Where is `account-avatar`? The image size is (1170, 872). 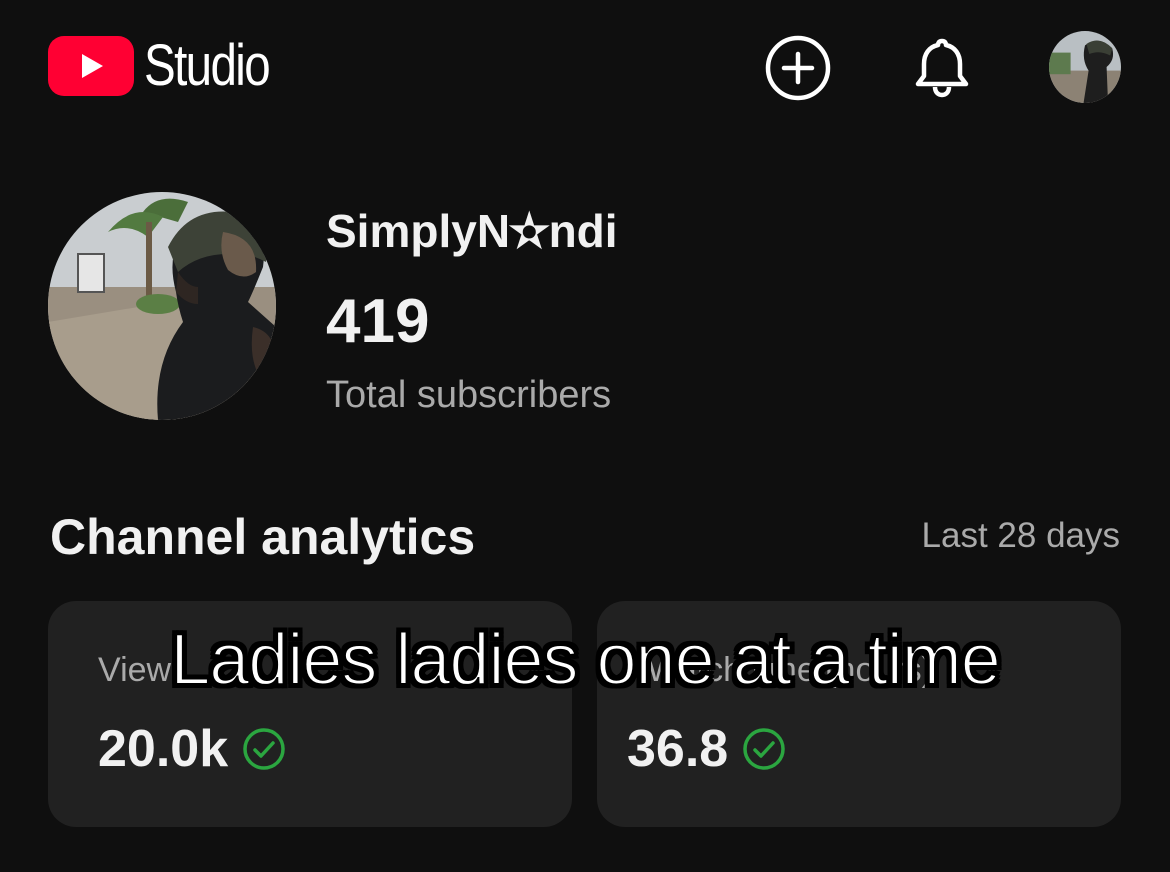 account-avatar is located at coordinates (1085, 67).